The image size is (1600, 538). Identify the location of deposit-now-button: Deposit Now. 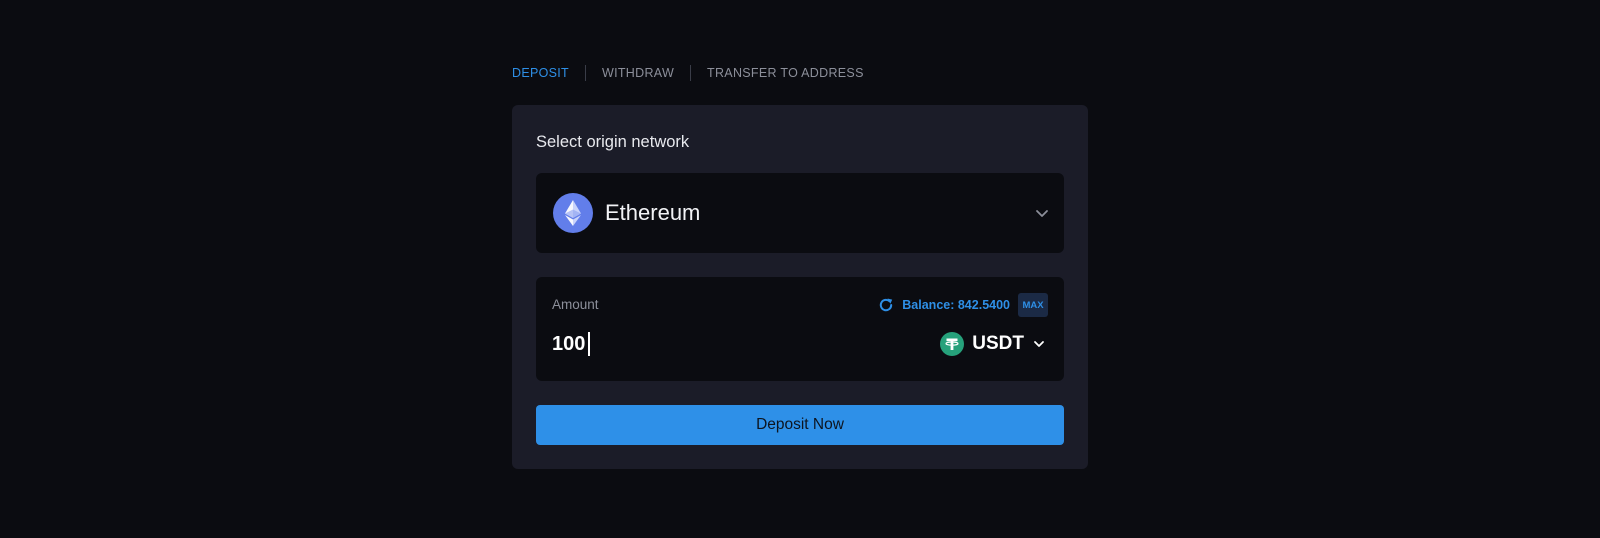
(800, 425).